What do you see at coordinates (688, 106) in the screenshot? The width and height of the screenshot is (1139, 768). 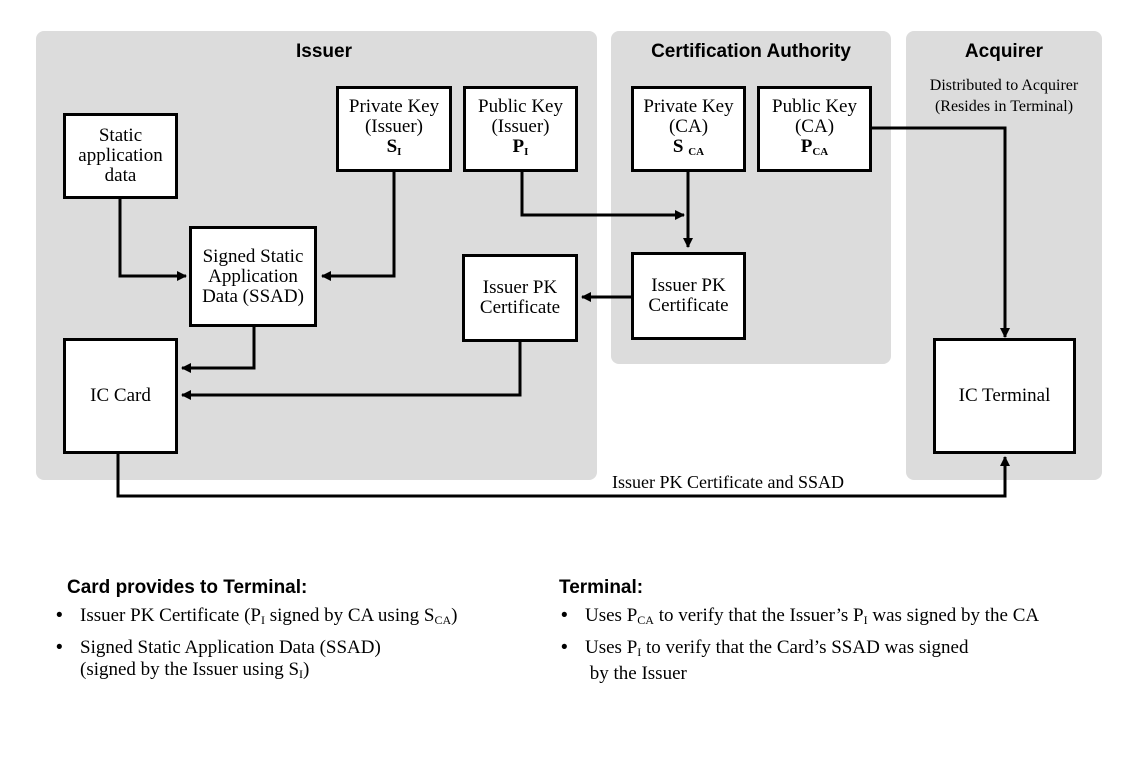 I see `ca-private-key-line1: Private Key` at bounding box center [688, 106].